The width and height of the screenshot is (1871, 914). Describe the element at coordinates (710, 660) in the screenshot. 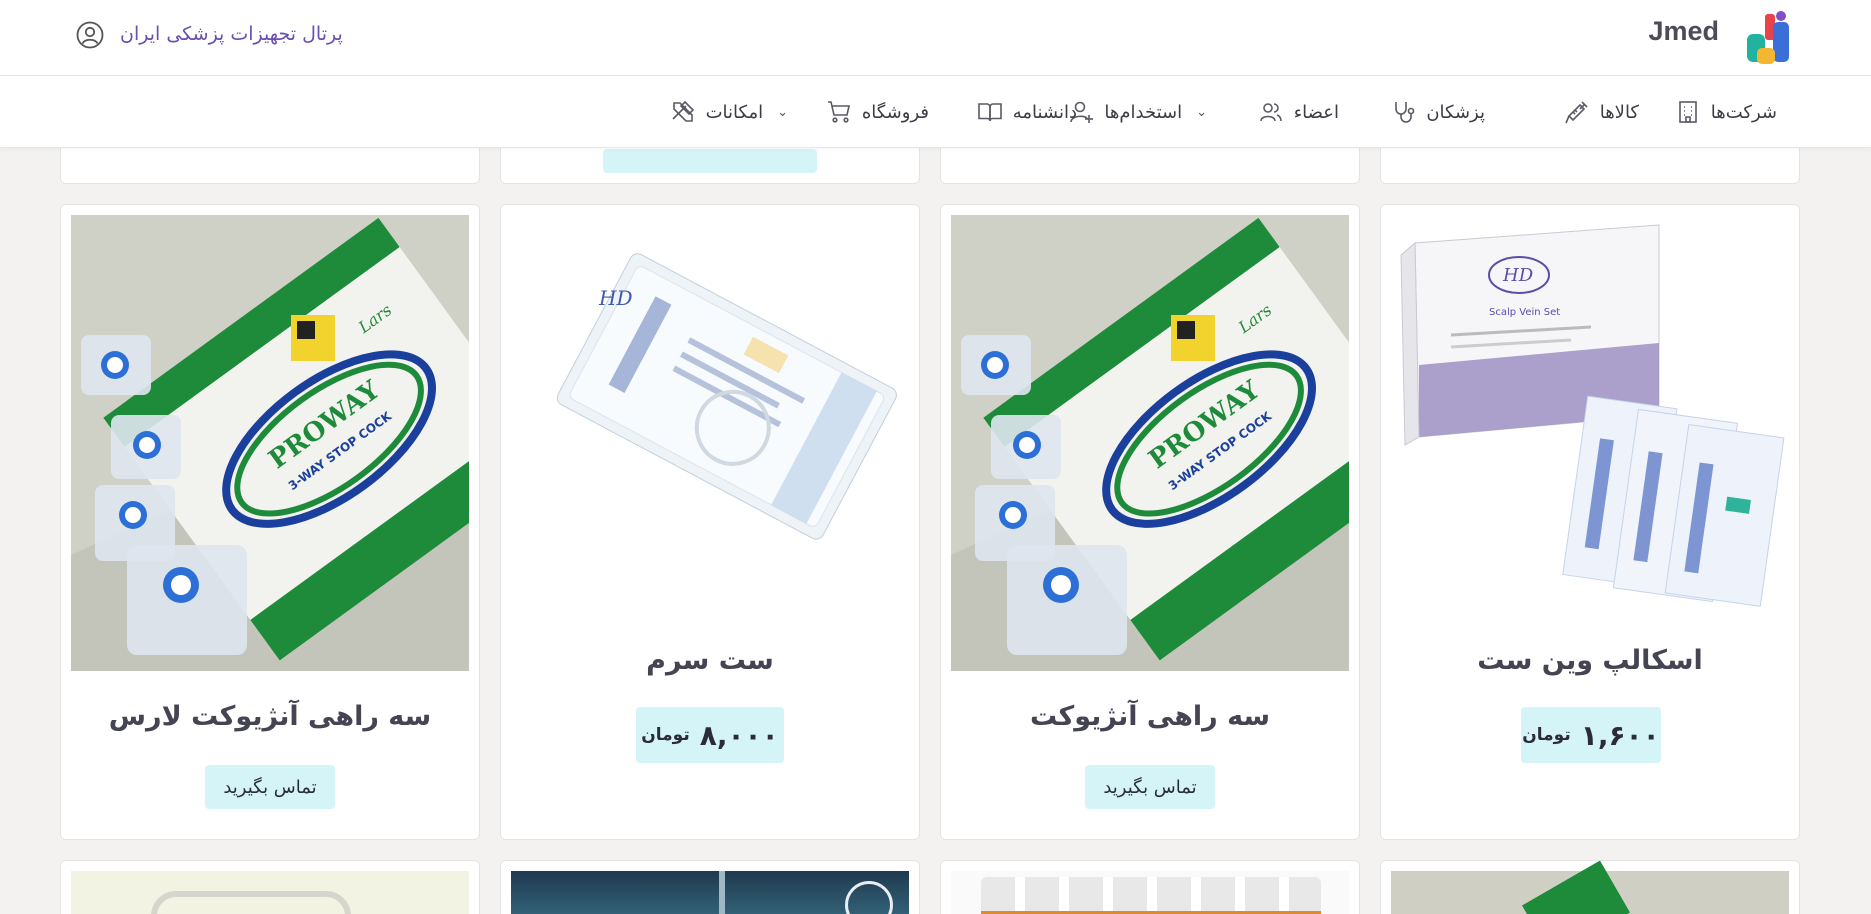

I see `product-title: ست سرم` at that location.